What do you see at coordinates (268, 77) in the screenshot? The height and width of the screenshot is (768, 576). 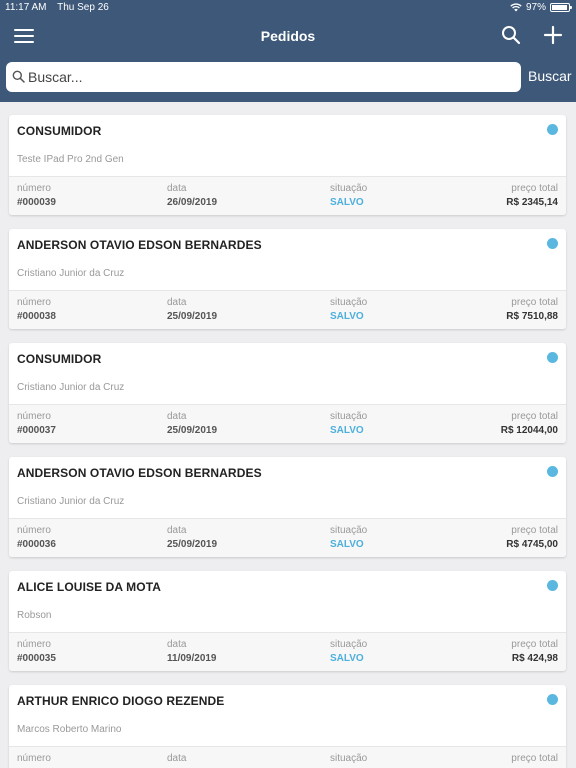 I see `search-input` at bounding box center [268, 77].